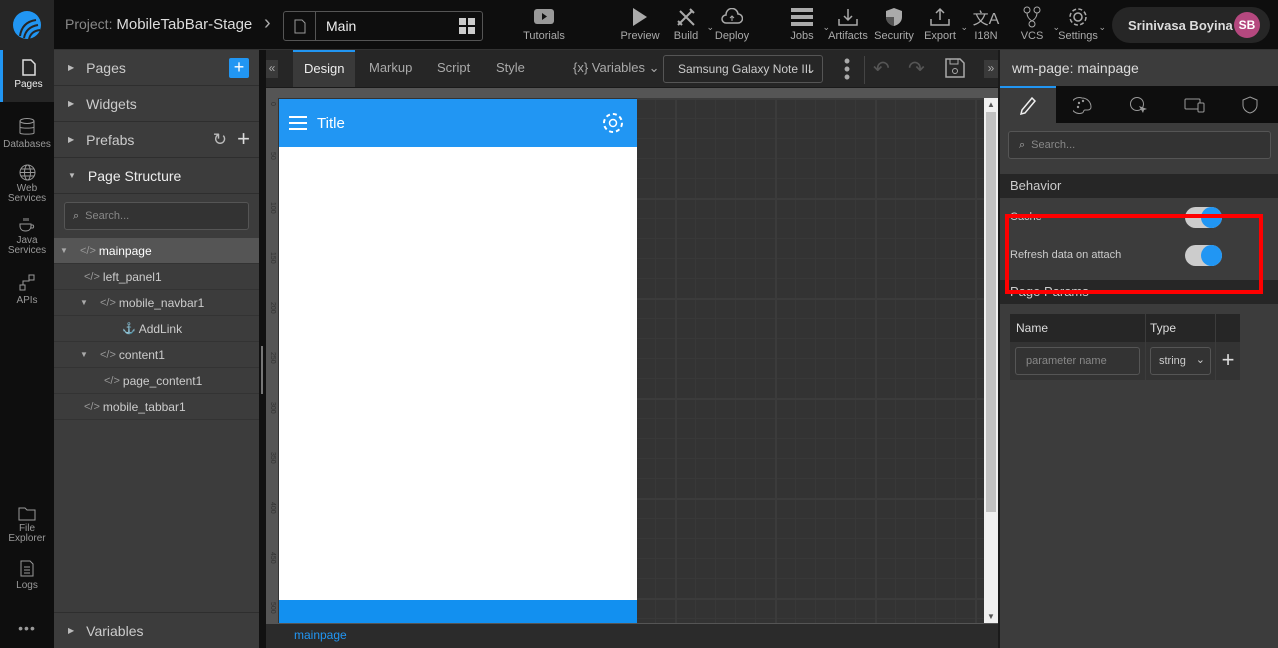 The width and height of the screenshot is (1278, 648). Describe the element at coordinates (916, 68) in the screenshot. I see `redo-icon: ↷` at that location.